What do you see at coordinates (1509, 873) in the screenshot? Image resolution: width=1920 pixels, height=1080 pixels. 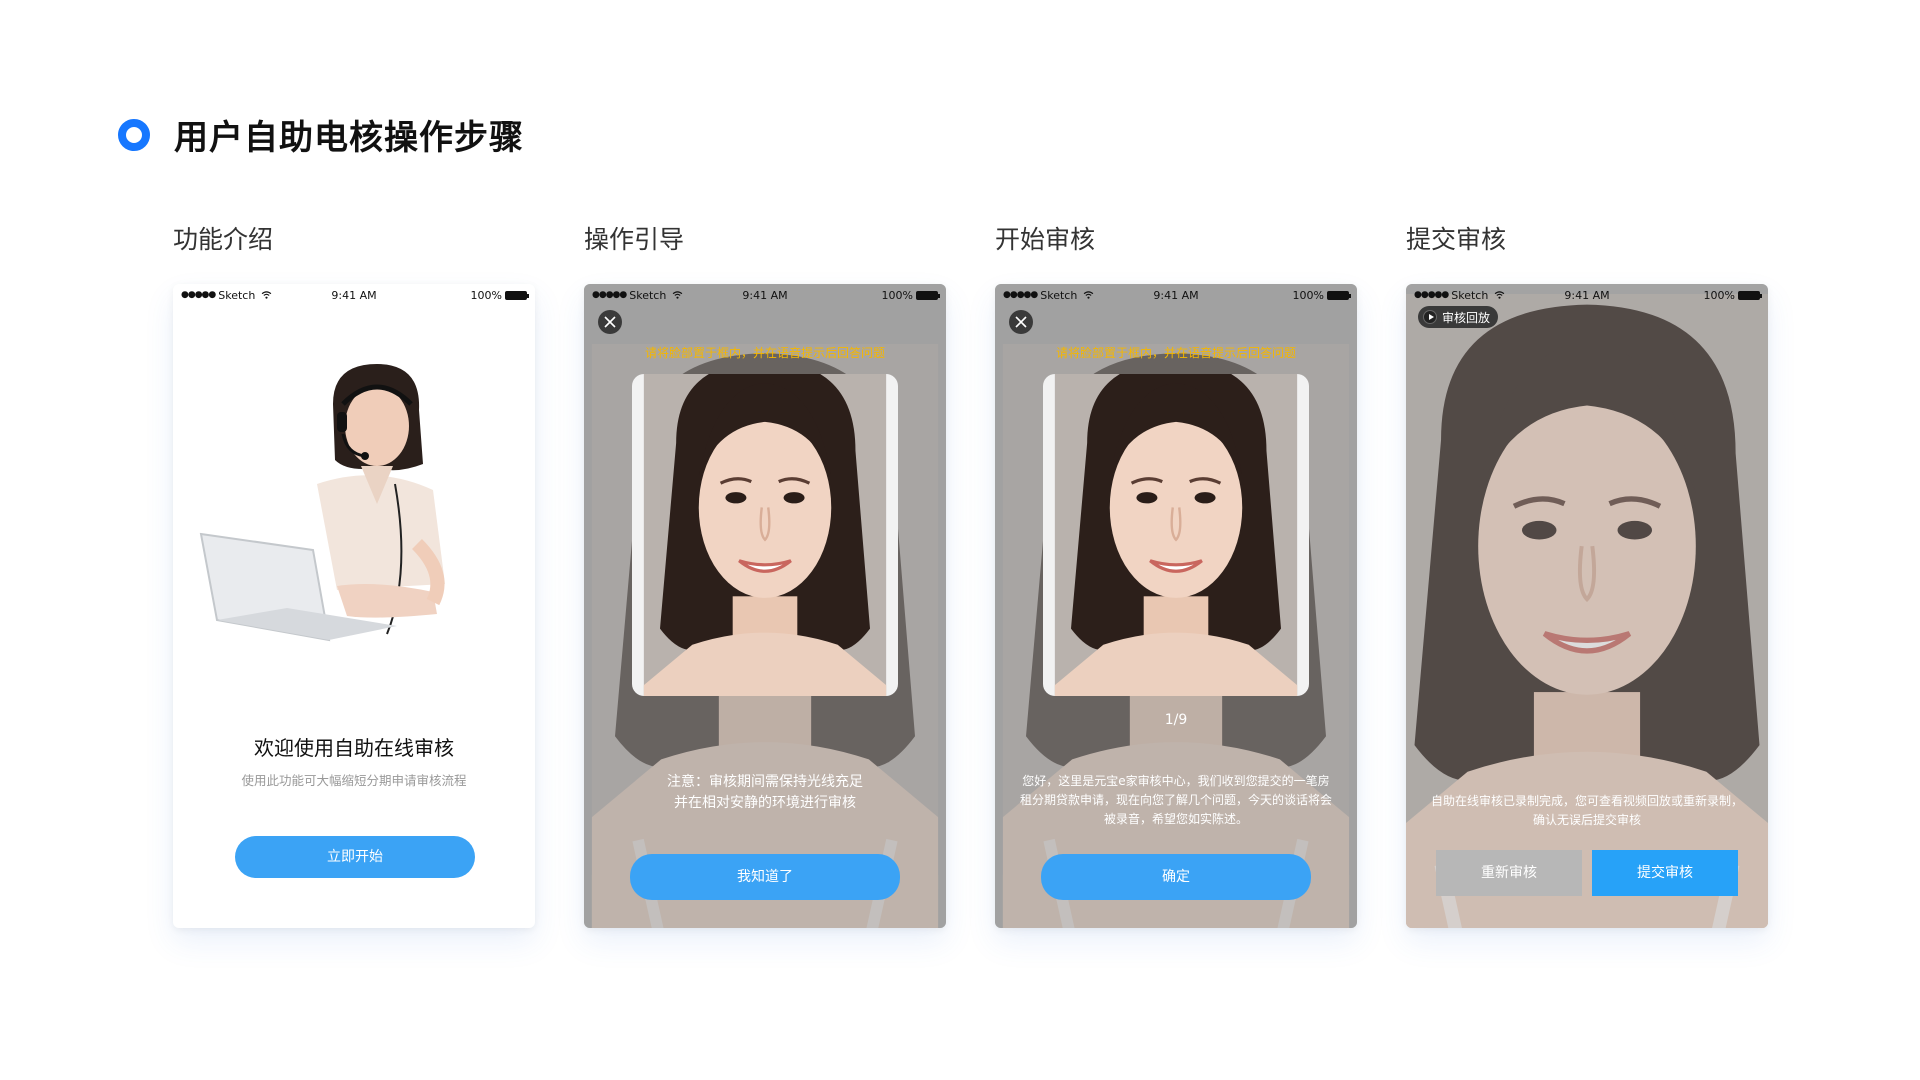 I see `redo-review-button: 重新审核` at bounding box center [1509, 873].